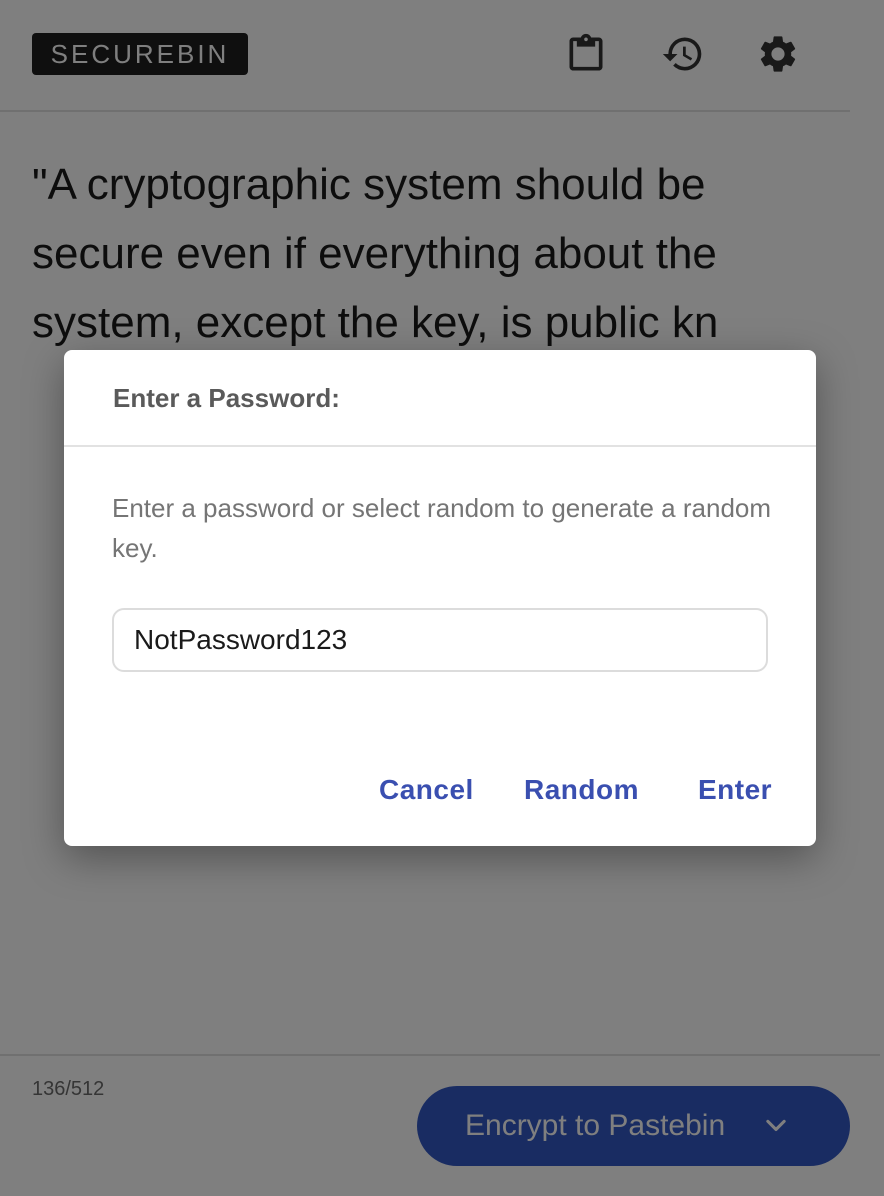 The image size is (884, 1196). Describe the element at coordinates (581, 790) in the screenshot. I see `random-button: Random` at that location.